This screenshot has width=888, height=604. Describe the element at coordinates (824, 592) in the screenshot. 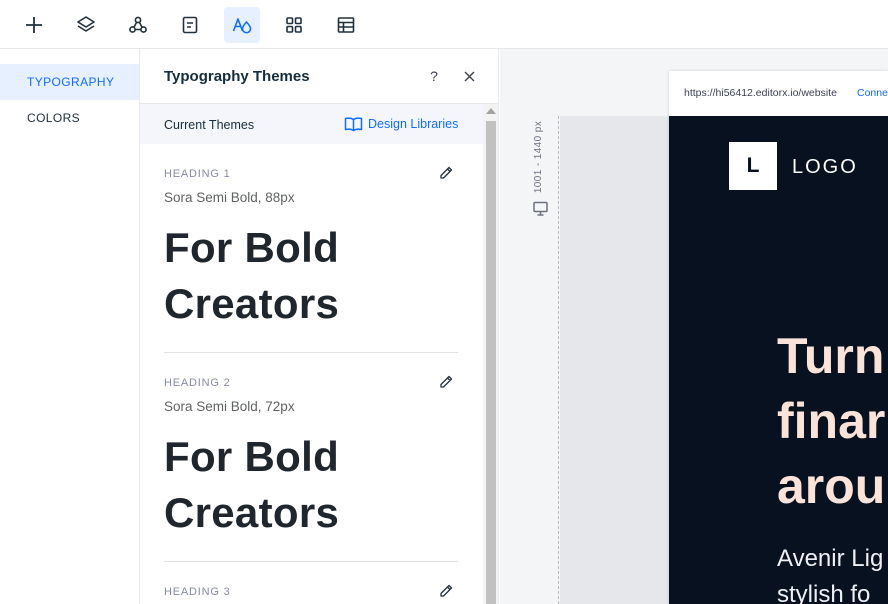

I see `paragraph-line: stylish fo` at that location.